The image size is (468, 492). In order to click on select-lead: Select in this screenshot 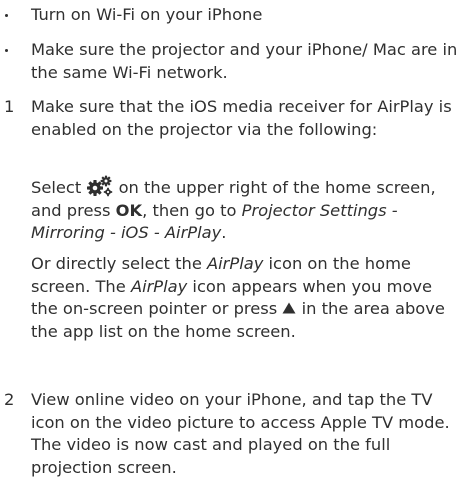, I will do `click(56, 187)`.